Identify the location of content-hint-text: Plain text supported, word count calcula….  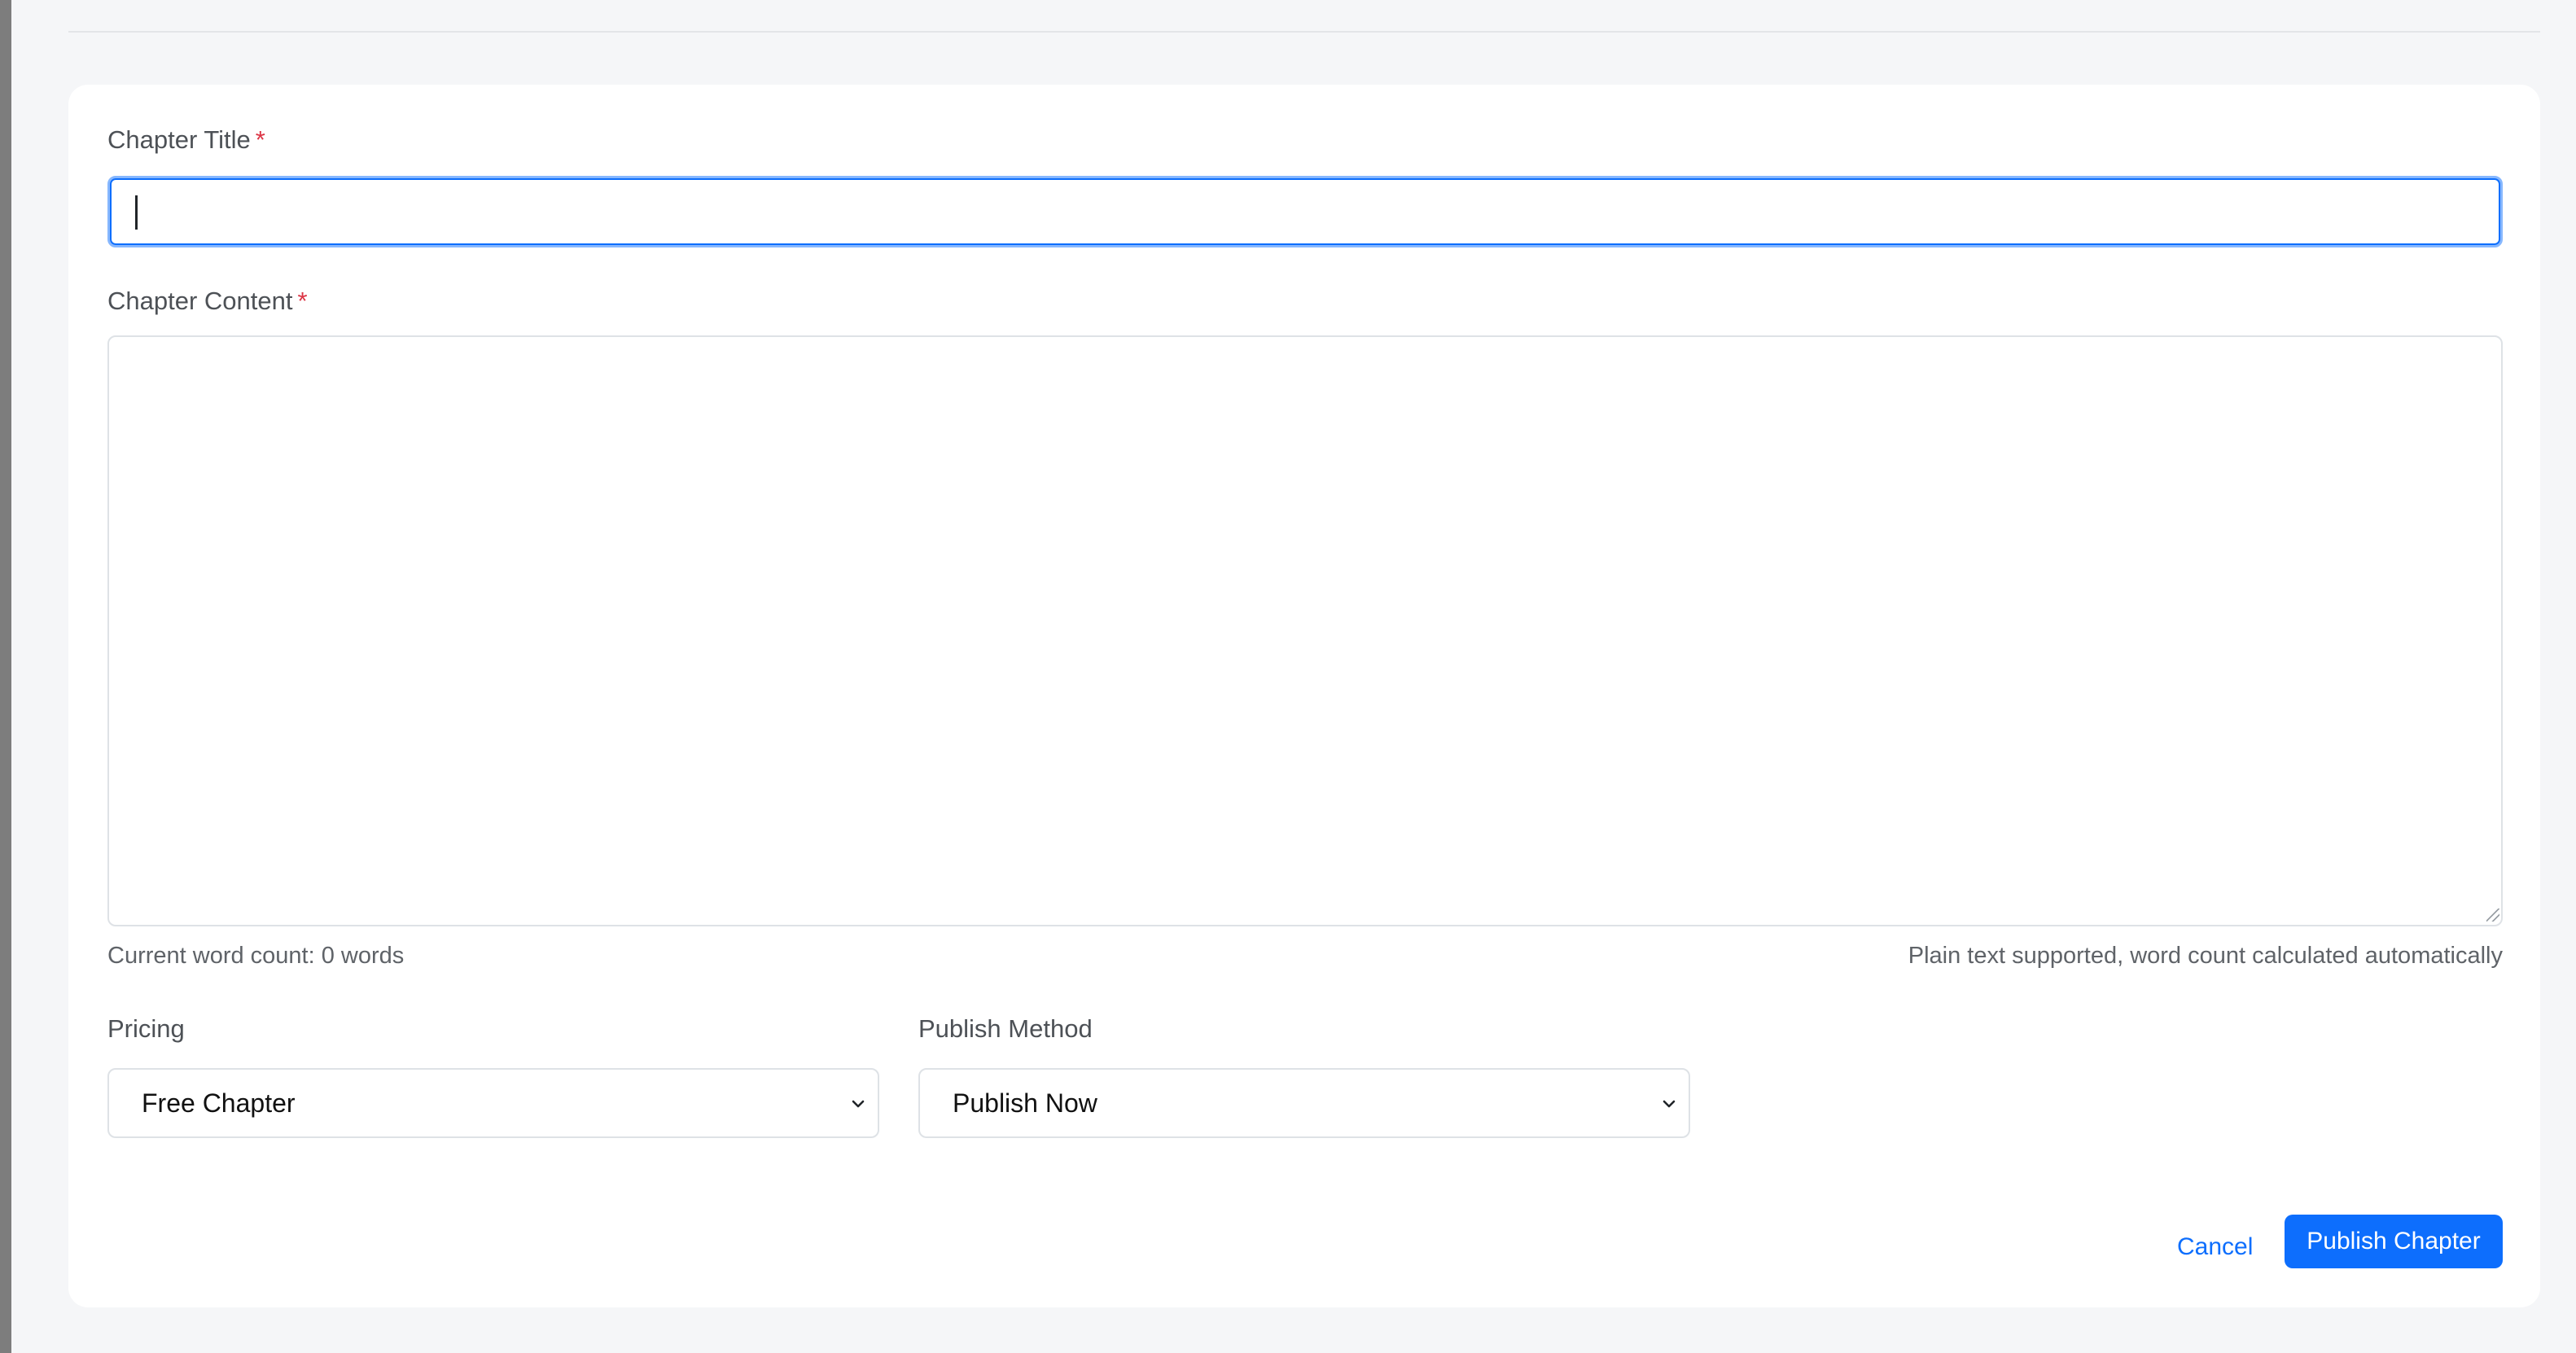
(2205, 956).